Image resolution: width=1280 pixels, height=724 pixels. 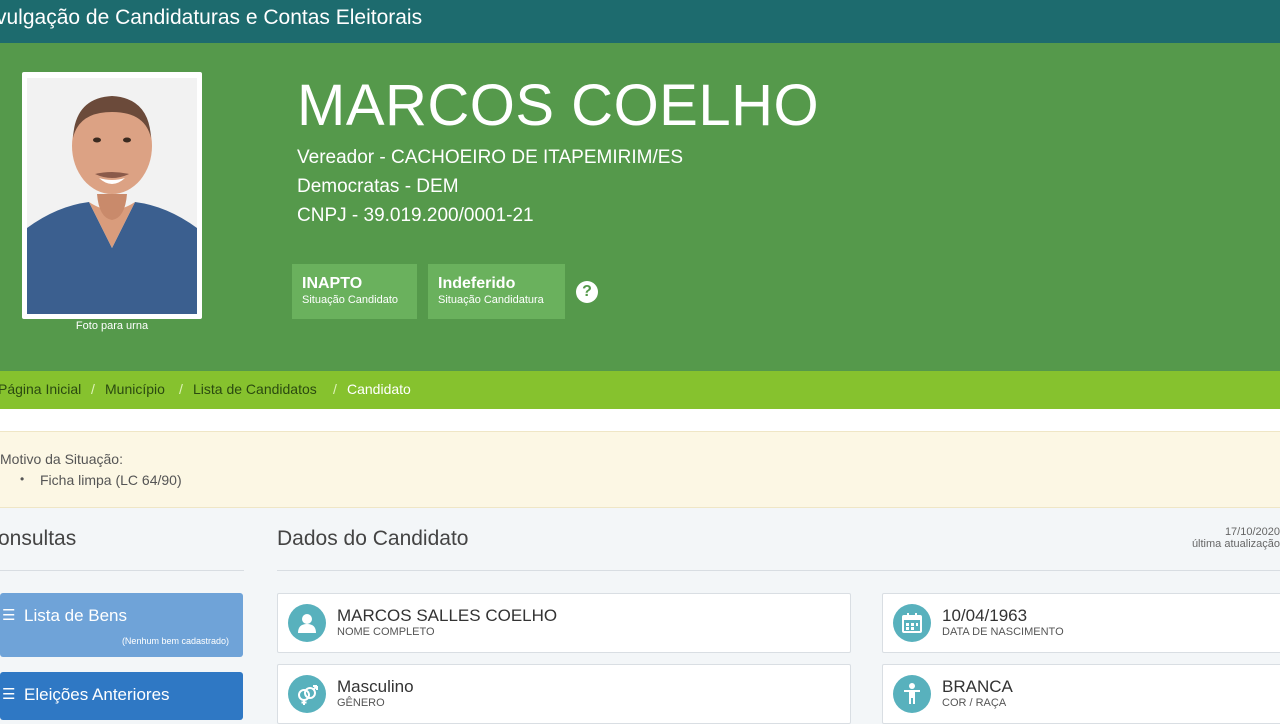 I want to click on status-label: Situação Candidato, so click(x=350, y=300).